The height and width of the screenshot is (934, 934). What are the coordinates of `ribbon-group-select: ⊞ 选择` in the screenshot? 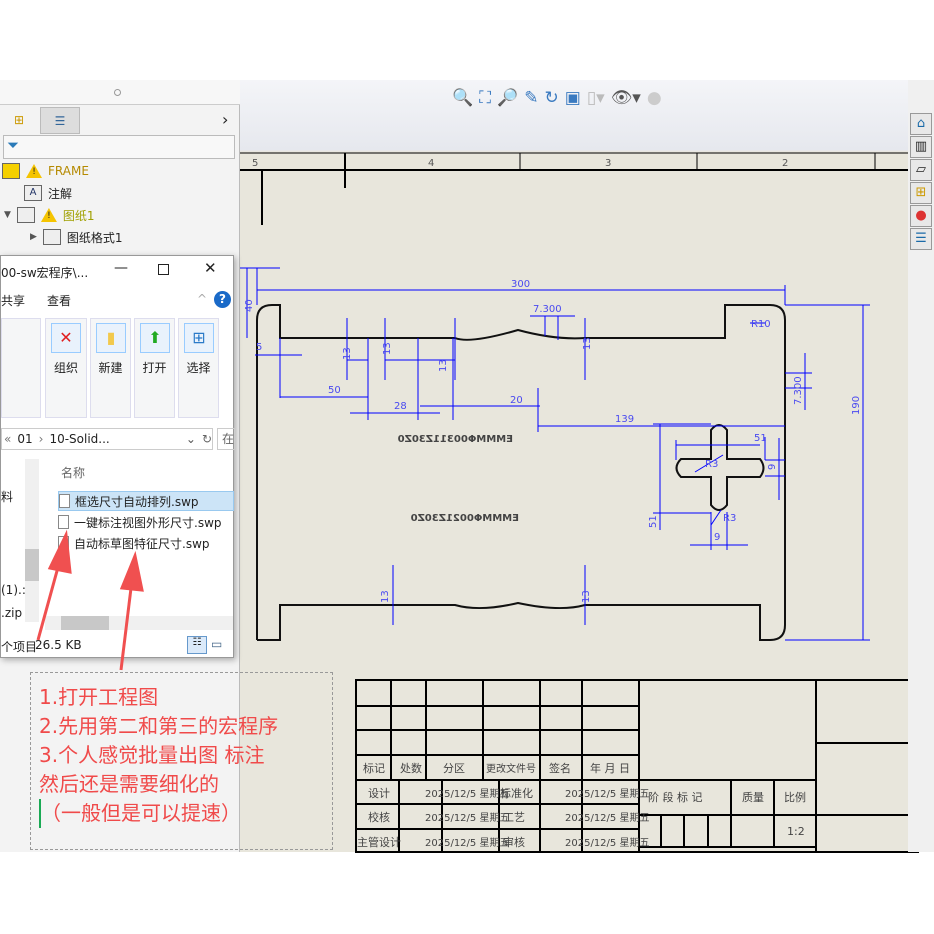 It's located at (198, 368).